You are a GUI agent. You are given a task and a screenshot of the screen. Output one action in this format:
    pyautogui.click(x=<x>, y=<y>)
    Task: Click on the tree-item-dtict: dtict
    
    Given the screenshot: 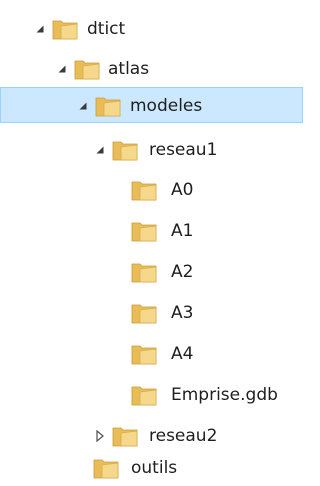 What is the action you would take?
    pyautogui.click(x=151, y=29)
    